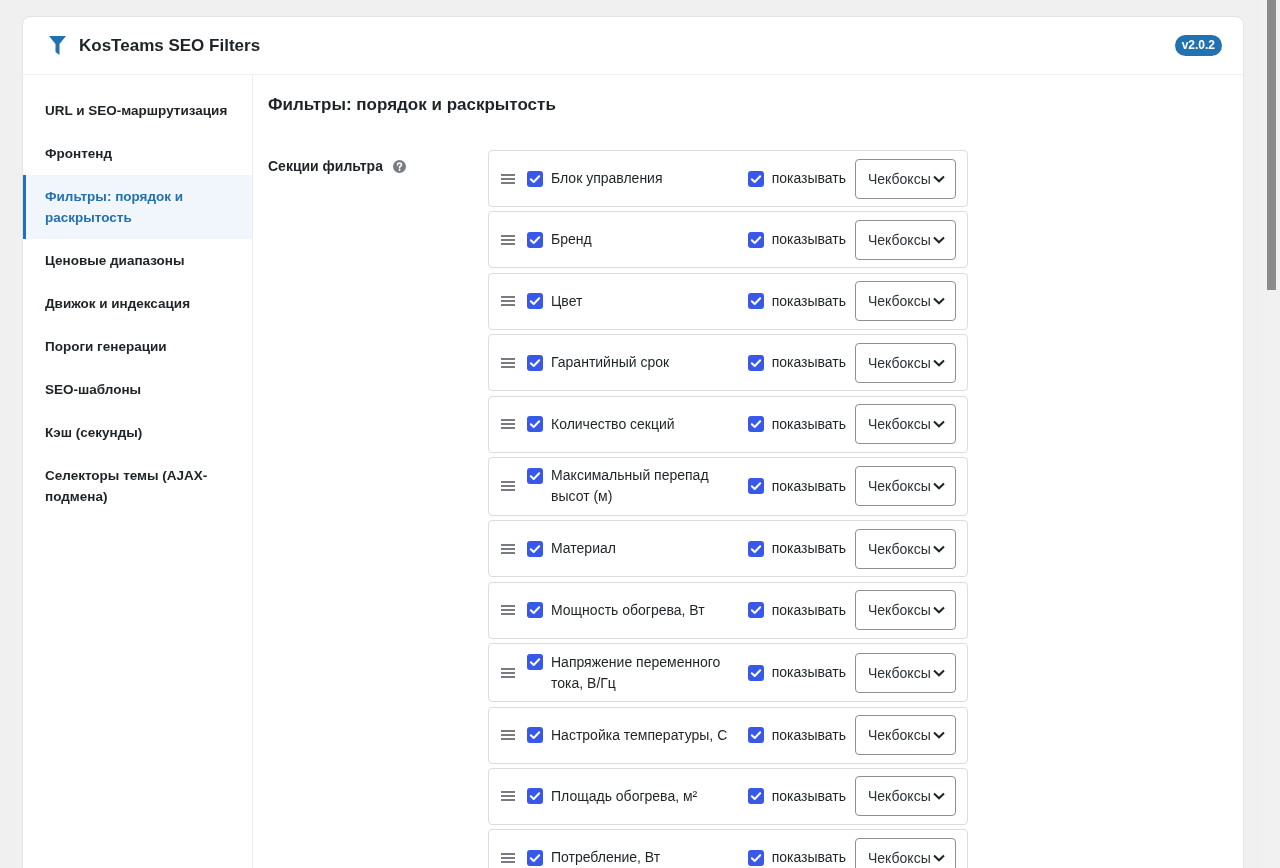  Describe the element at coordinates (412, 105) in the screenshot. I see `section-heading: Фильтры: порядок и раскрытость` at that location.